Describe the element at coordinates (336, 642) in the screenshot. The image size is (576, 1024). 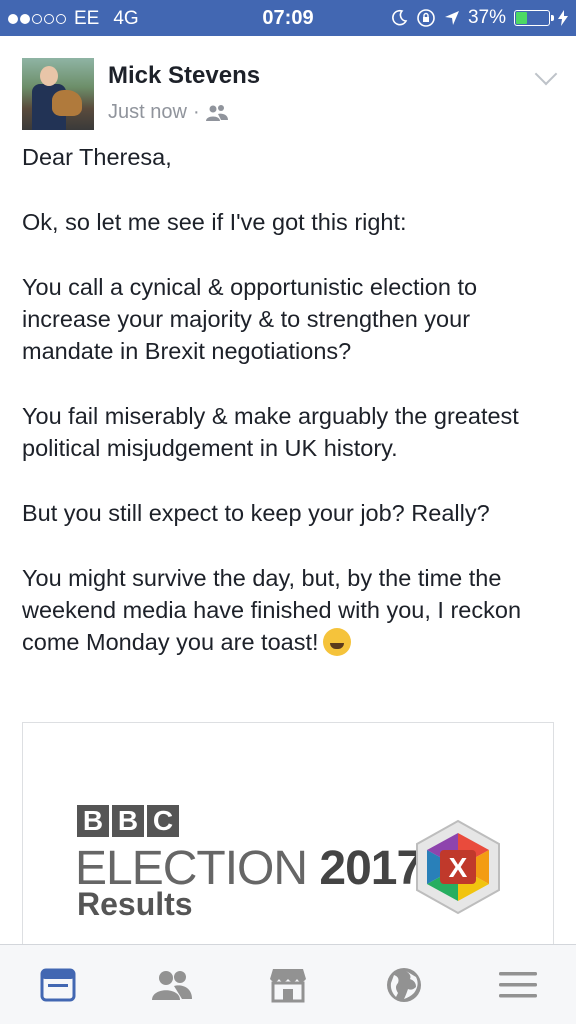
I see `rofl-emoji-icon` at that location.